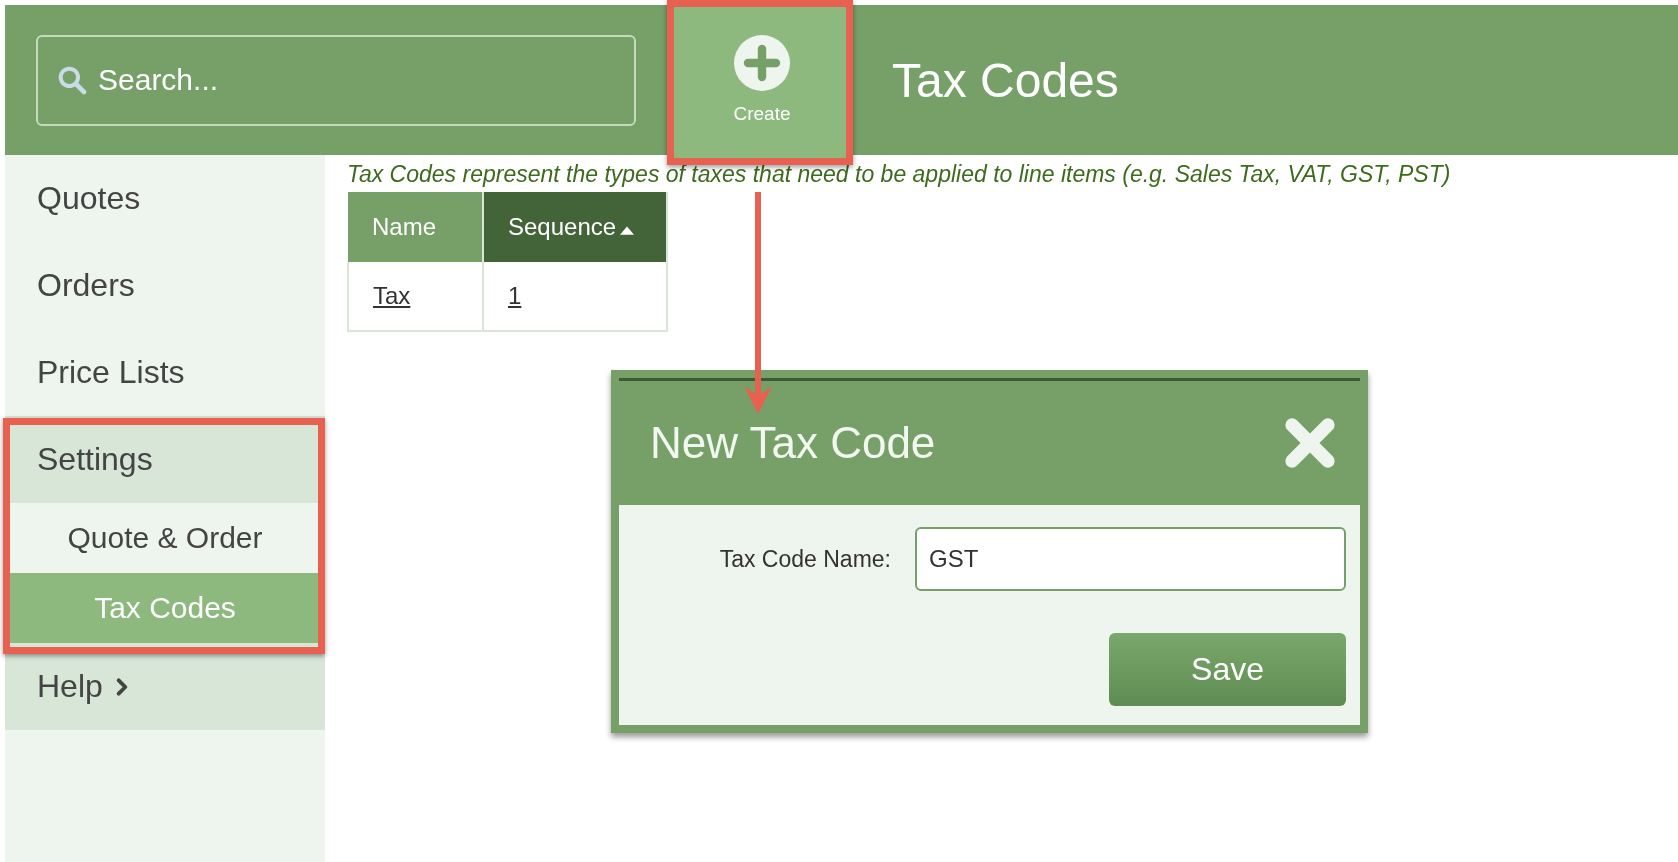 The image size is (1678, 862). I want to click on table-link: Tax, so click(392, 295).